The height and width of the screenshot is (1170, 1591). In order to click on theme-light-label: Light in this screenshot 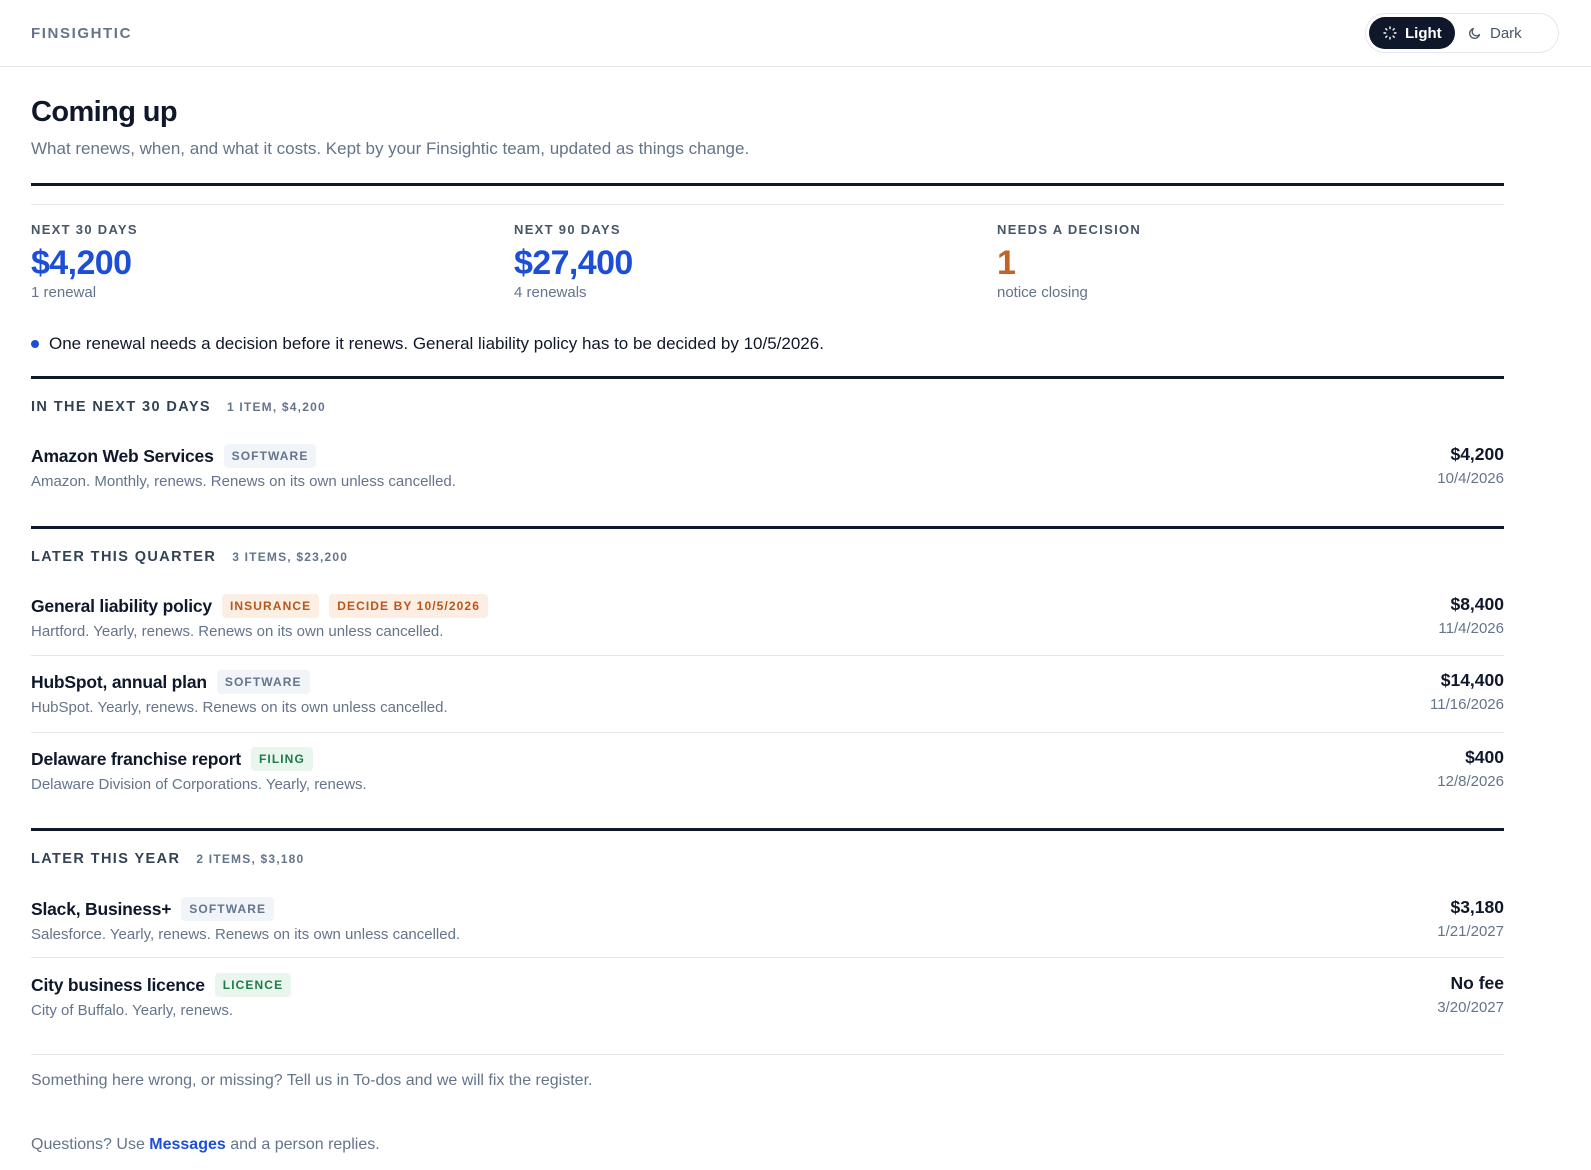, I will do `click(1423, 33)`.